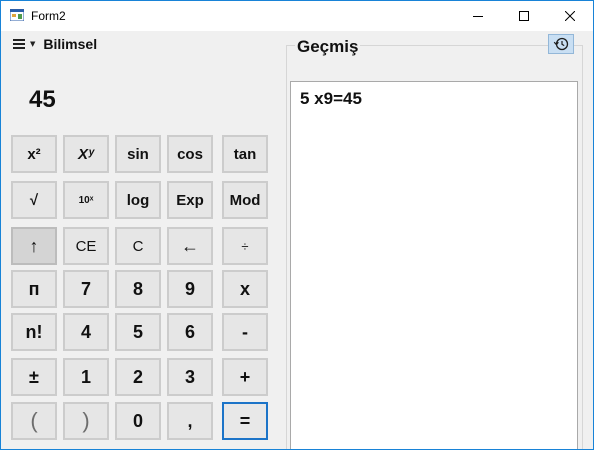 Image resolution: width=594 pixels, height=450 pixels. Describe the element at coordinates (190, 246) in the screenshot. I see `backspace-button: ←` at that location.